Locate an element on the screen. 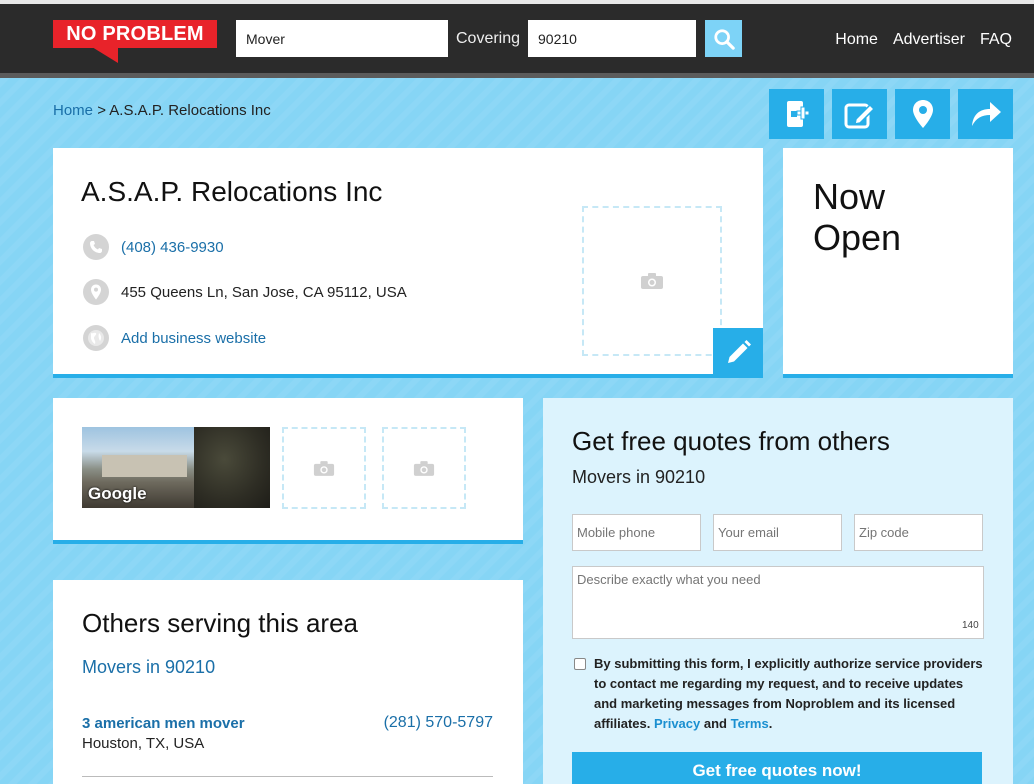  website-row: Add business website is located at coordinates (174, 338).